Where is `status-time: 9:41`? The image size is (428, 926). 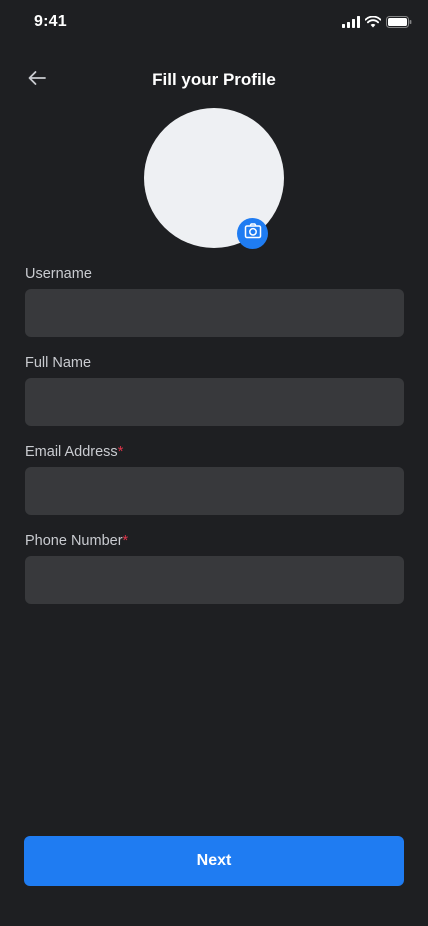
status-time: 9:41 is located at coordinates (50, 21).